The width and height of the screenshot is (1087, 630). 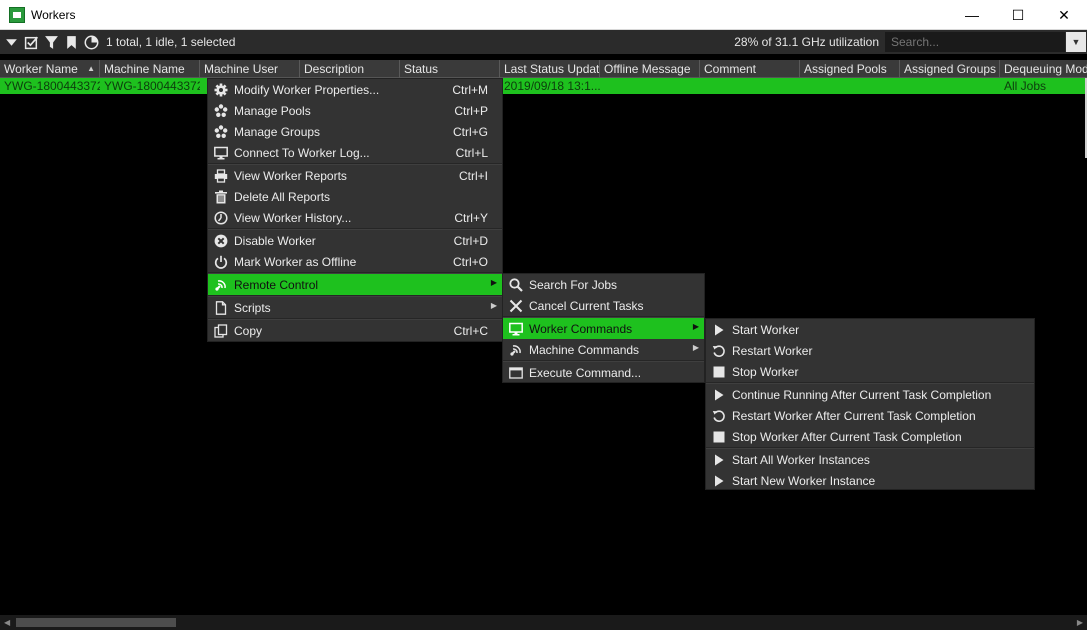 I want to click on checklist-icon, so click(x=31, y=42).